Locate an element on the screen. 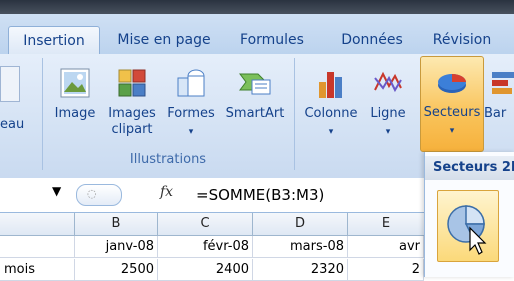  formula-input: =SOMME(B3:M3) is located at coordinates (306, 195).